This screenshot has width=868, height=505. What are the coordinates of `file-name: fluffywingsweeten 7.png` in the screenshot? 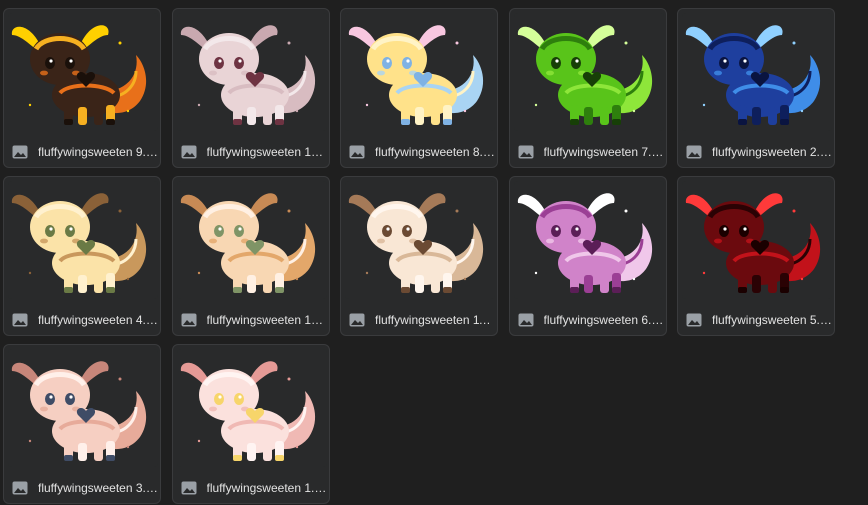 It's located at (604, 152).